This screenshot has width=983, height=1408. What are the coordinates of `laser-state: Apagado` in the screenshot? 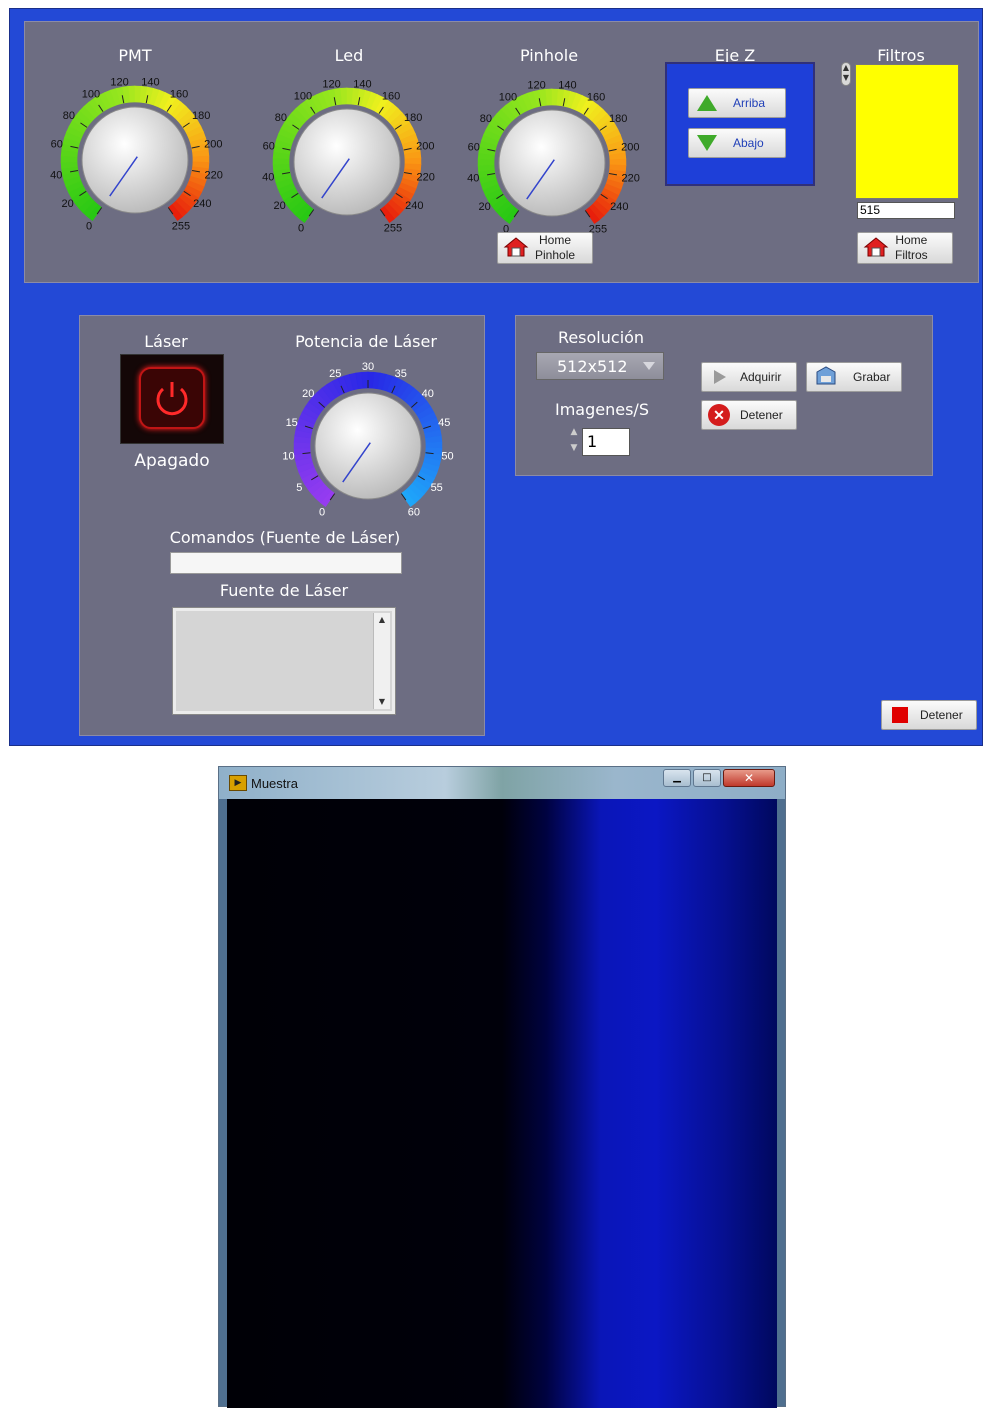 It's located at (172, 461).